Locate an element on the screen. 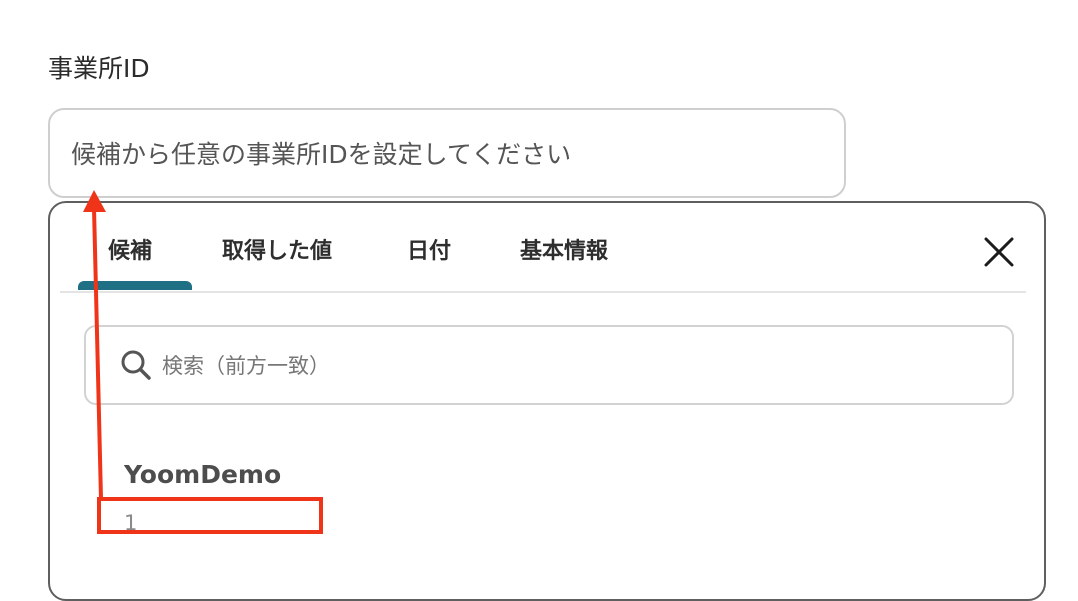 The image size is (1078, 601). tab-acquired-values: 取得した値 is located at coordinates (277, 252).